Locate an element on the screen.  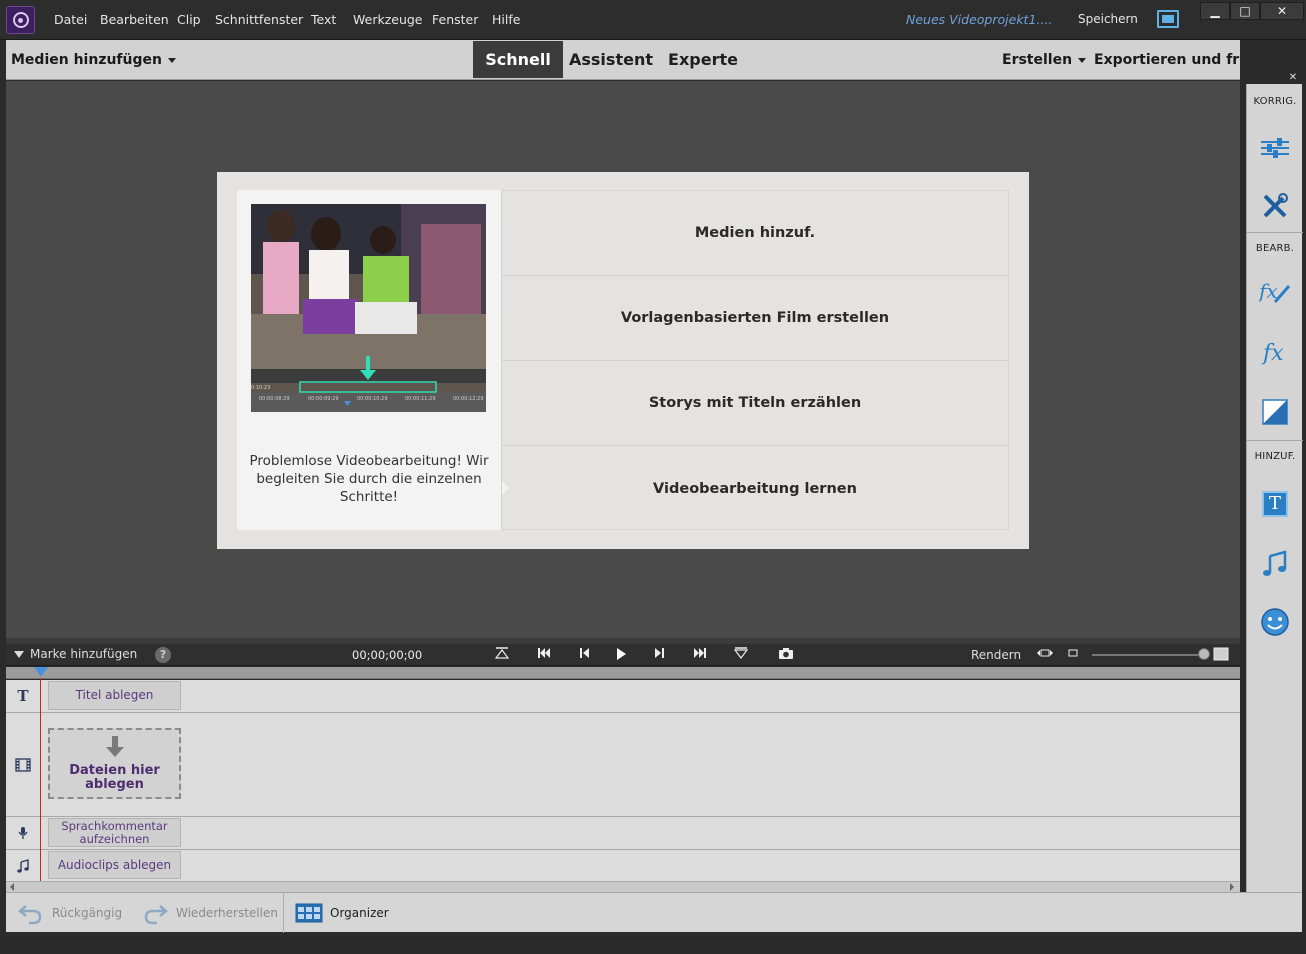
zoom-out-icon is located at coordinates (1073, 655).